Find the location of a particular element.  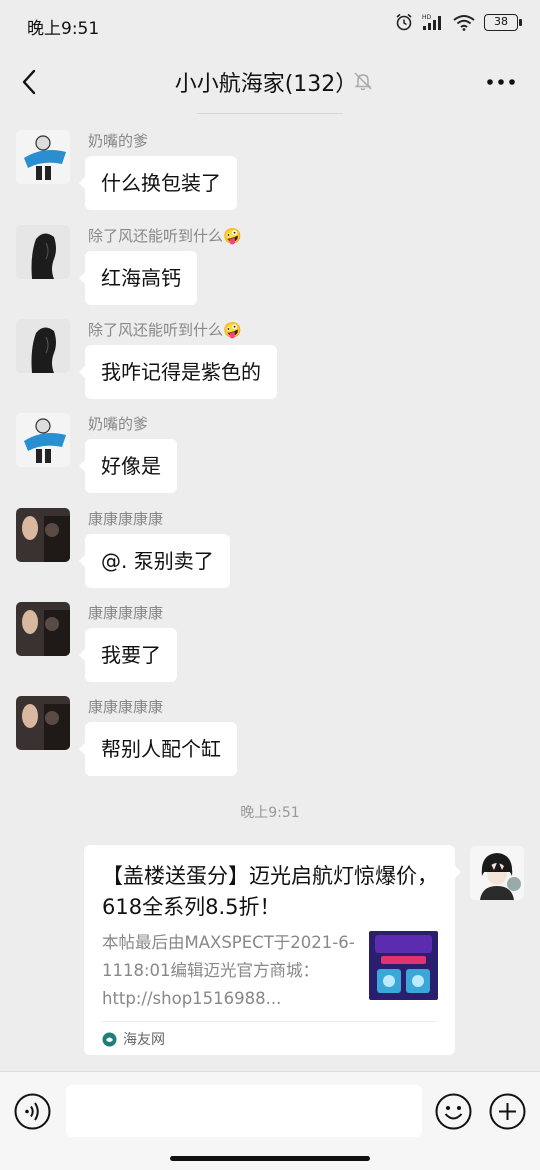

message-bubble: 好像是 is located at coordinates (128, 466).